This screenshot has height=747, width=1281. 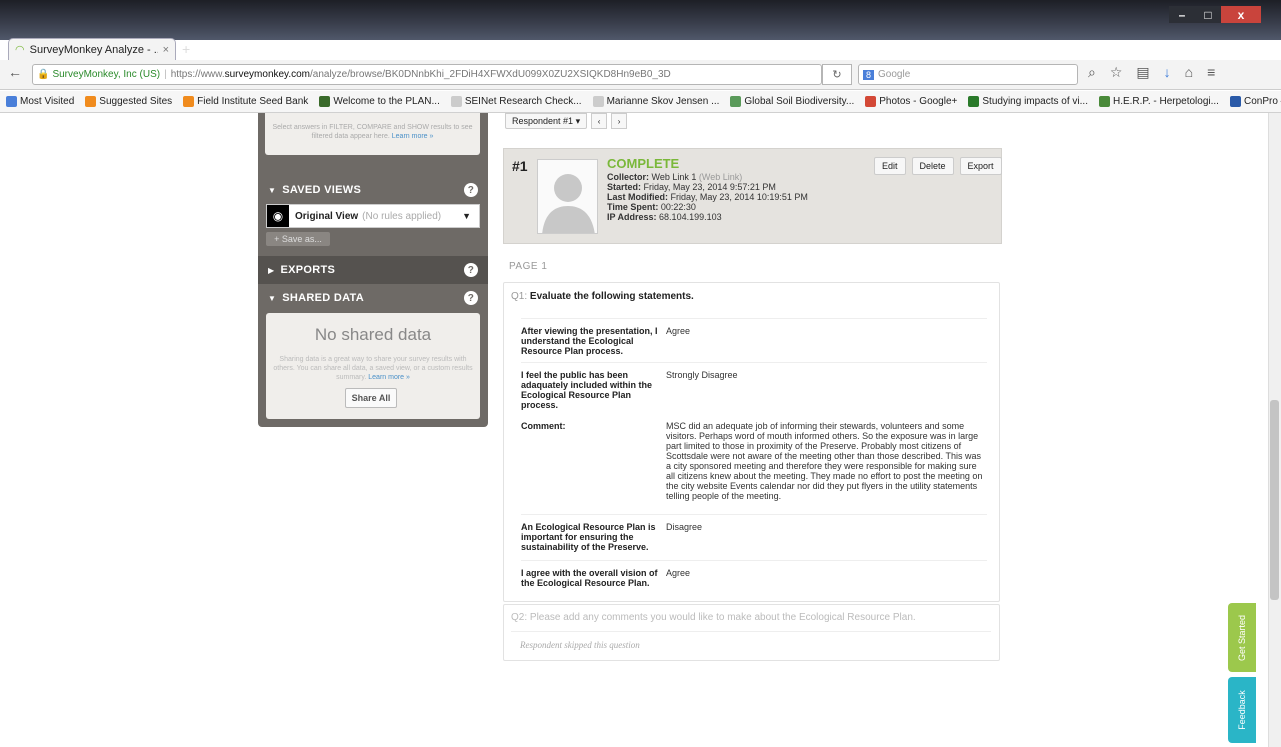 What do you see at coordinates (633, 207) in the screenshot?
I see `time-spent-label: Time Spent:` at bounding box center [633, 207].